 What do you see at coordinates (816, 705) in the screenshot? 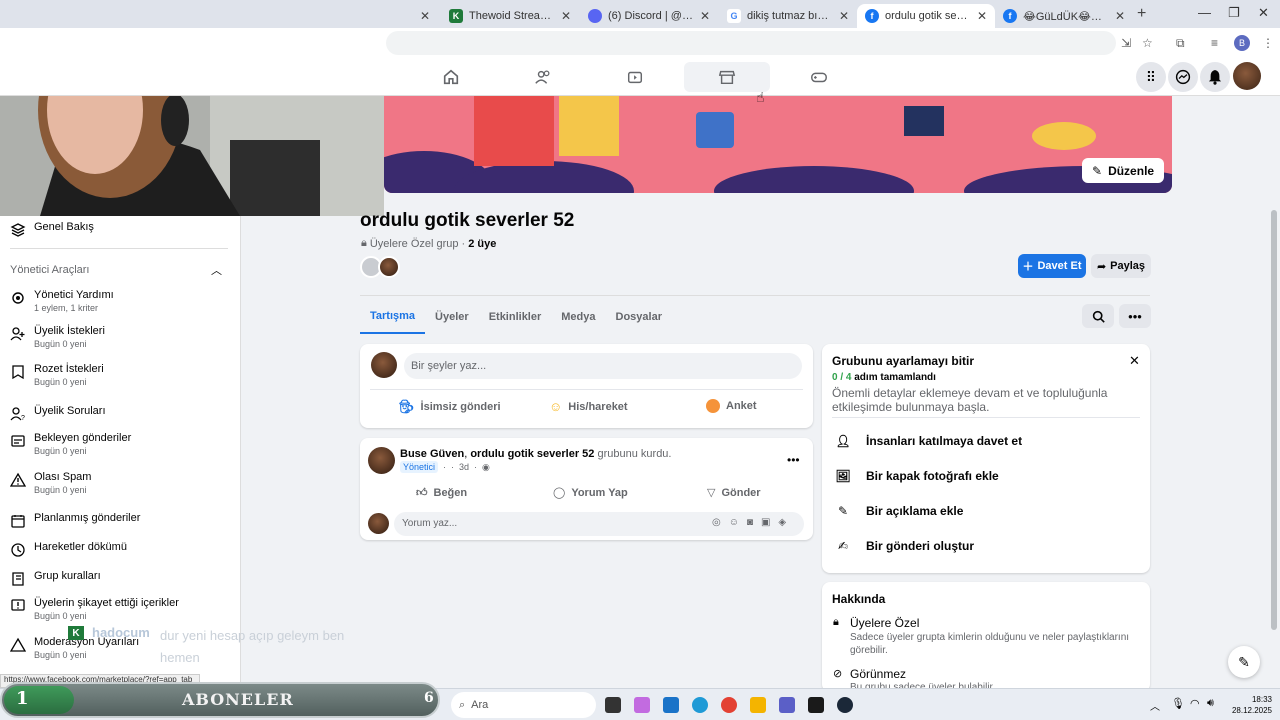
I see `obs-icon` at bounding box center [816, 705].